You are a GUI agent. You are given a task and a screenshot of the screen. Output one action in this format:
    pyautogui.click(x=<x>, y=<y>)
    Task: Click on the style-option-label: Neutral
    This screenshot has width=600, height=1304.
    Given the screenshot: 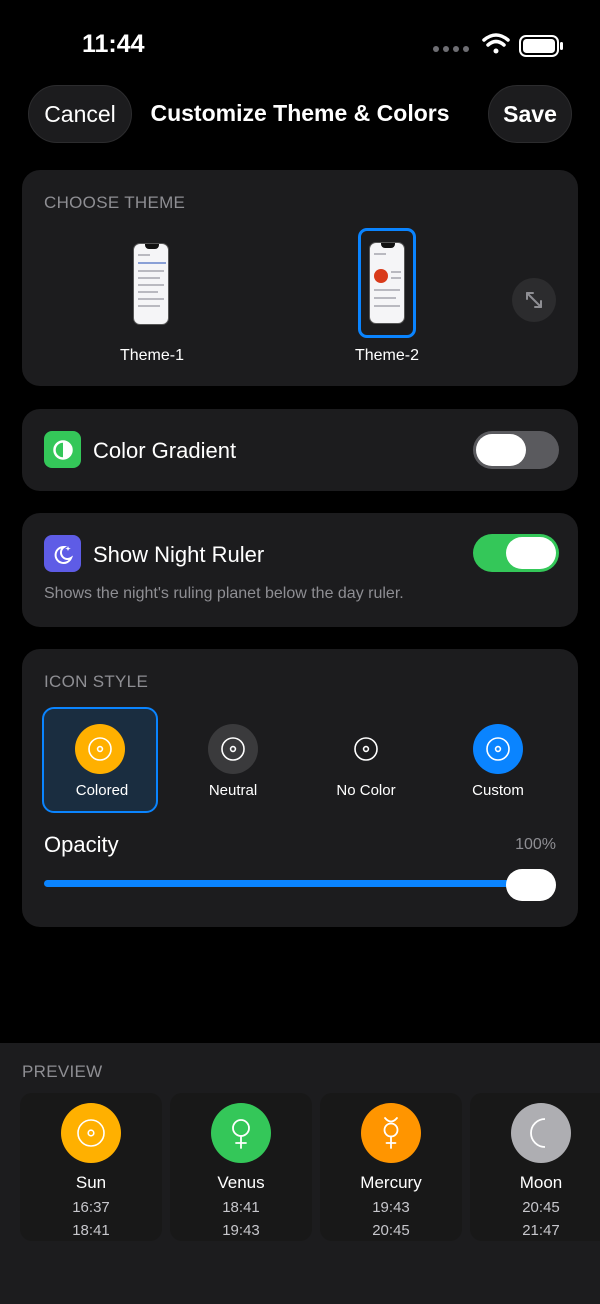 What is the action you would take?
    pyautogui.click(x=233, y=790)
    